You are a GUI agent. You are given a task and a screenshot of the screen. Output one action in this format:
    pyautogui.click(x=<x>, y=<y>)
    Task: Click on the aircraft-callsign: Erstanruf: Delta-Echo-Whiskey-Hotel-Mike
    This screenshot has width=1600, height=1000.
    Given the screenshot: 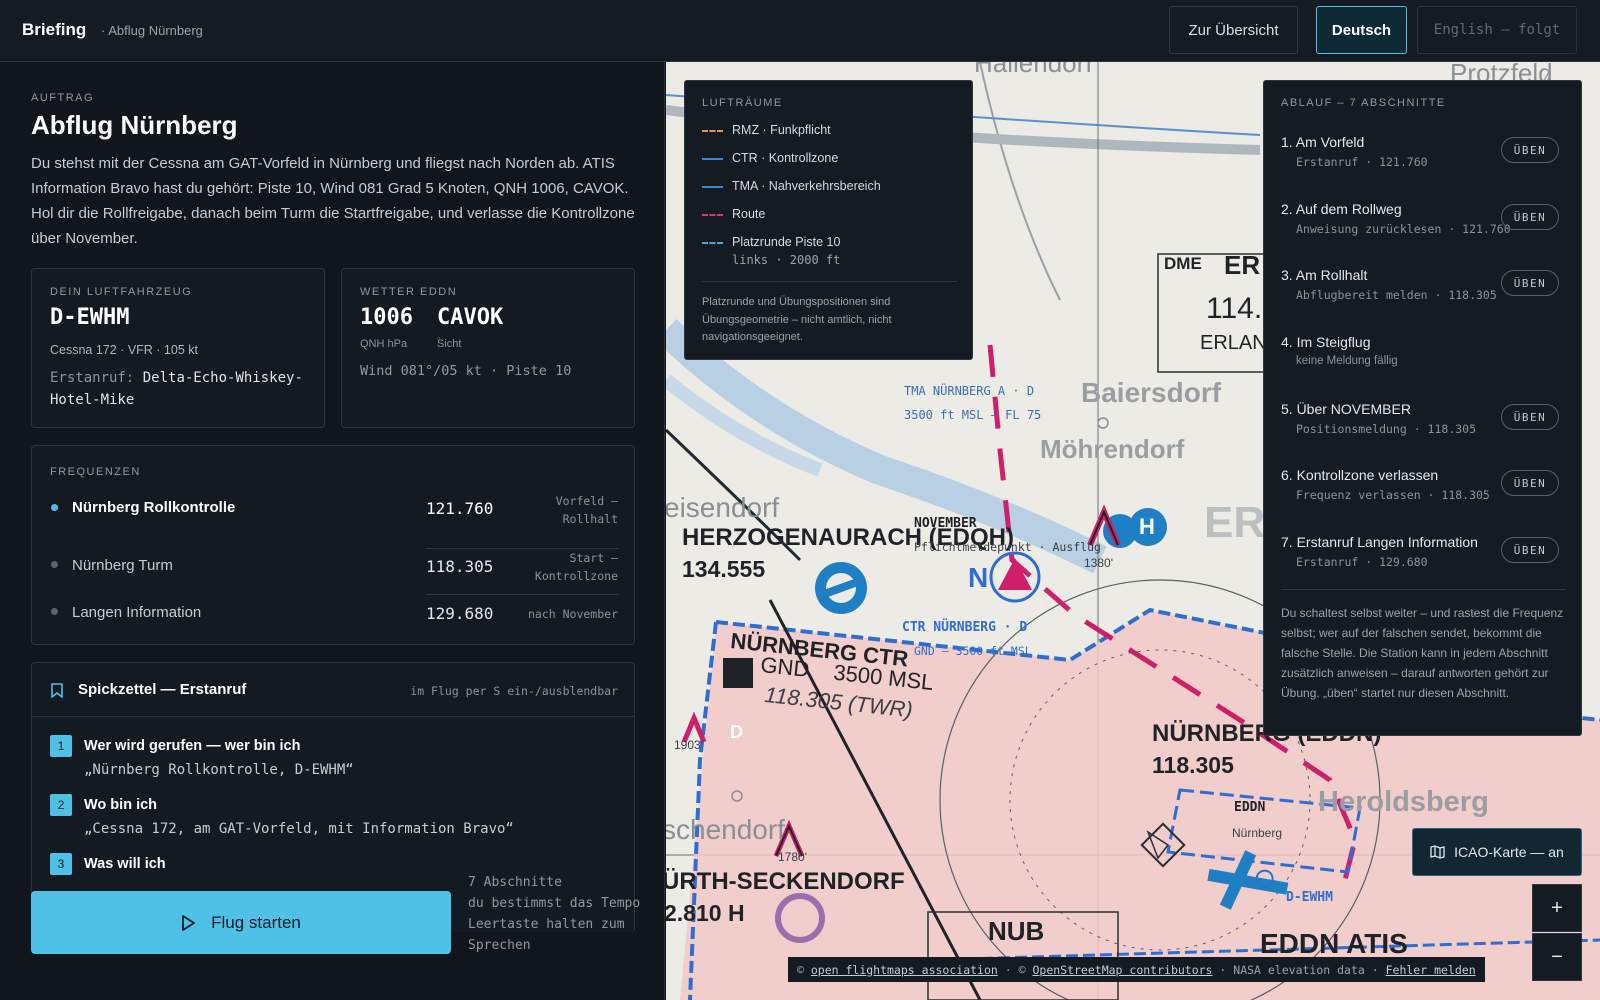 What is the action you would take?
    pyautogui.click(x=180, y=389)
    